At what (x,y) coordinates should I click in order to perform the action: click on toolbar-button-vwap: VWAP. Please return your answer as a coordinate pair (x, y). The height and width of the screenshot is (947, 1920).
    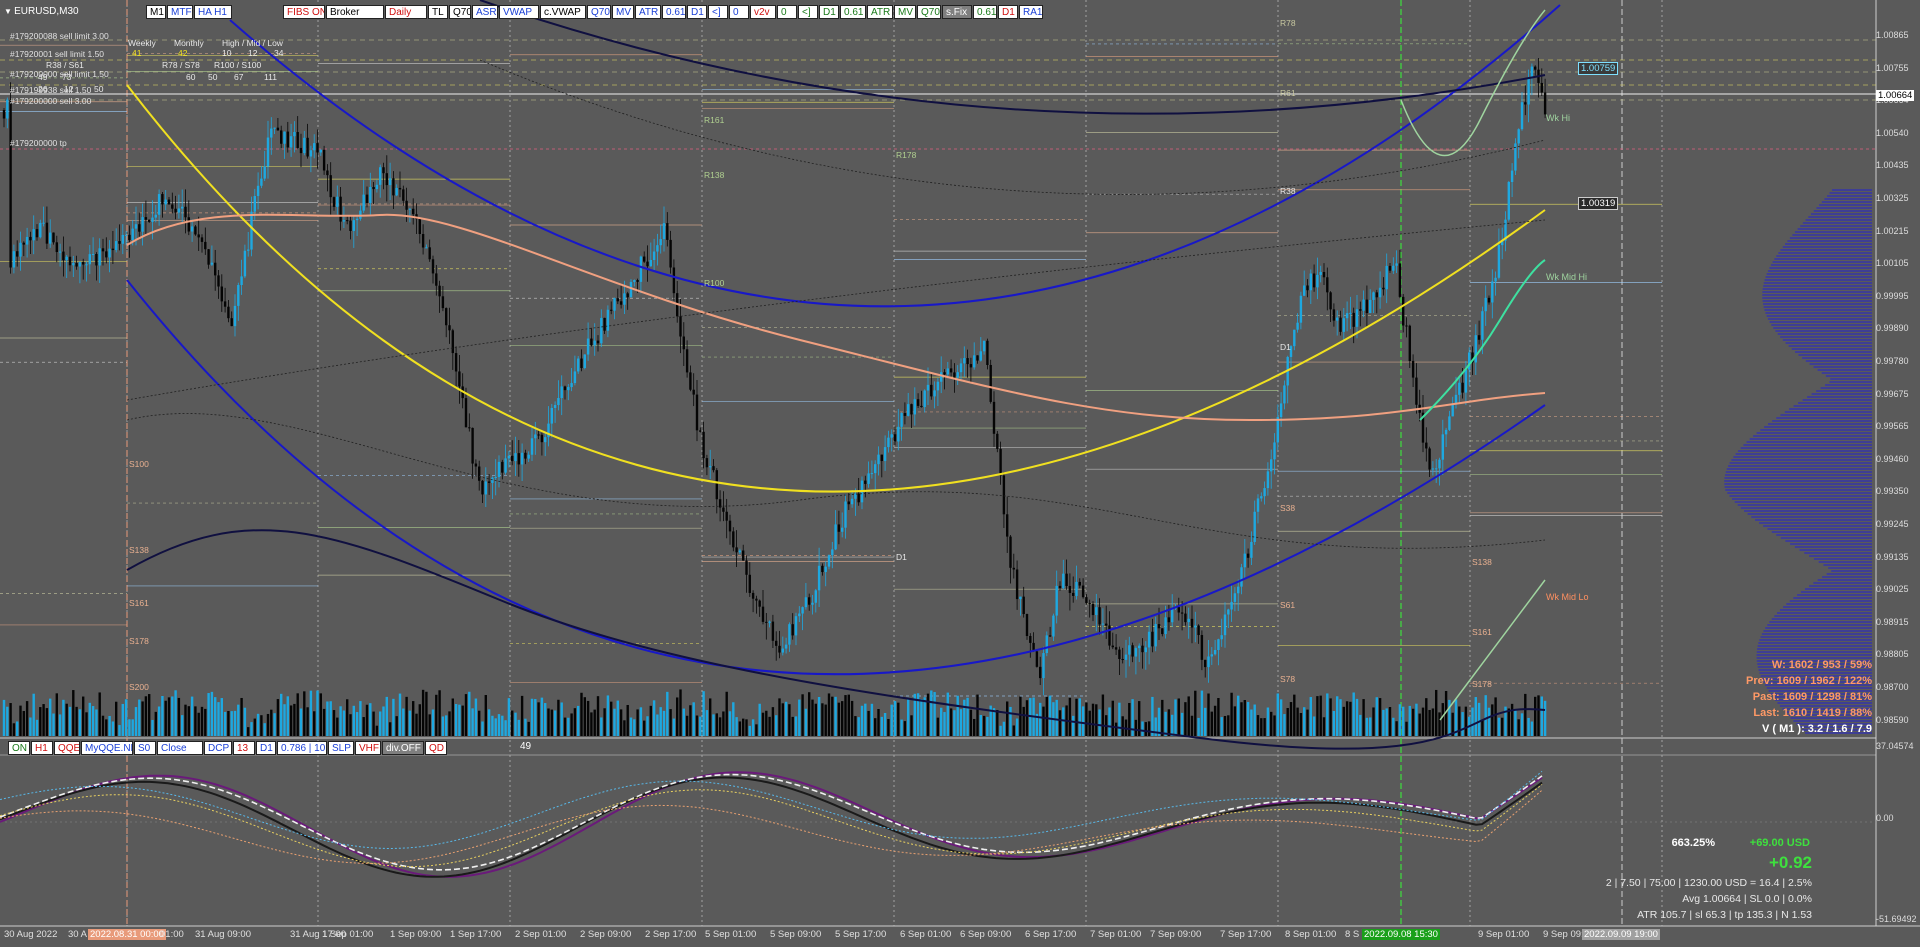
    Looking at the image, I should click on (519, 12).